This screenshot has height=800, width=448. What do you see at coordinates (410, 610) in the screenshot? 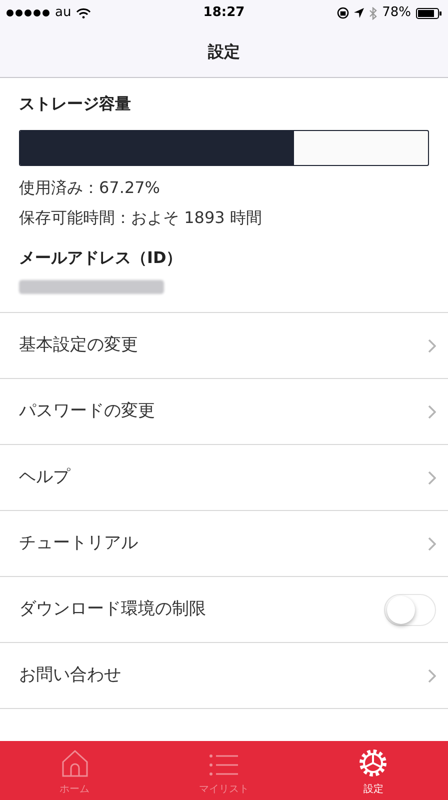
I see `toggle-switch` at bounding box center [410, 610].